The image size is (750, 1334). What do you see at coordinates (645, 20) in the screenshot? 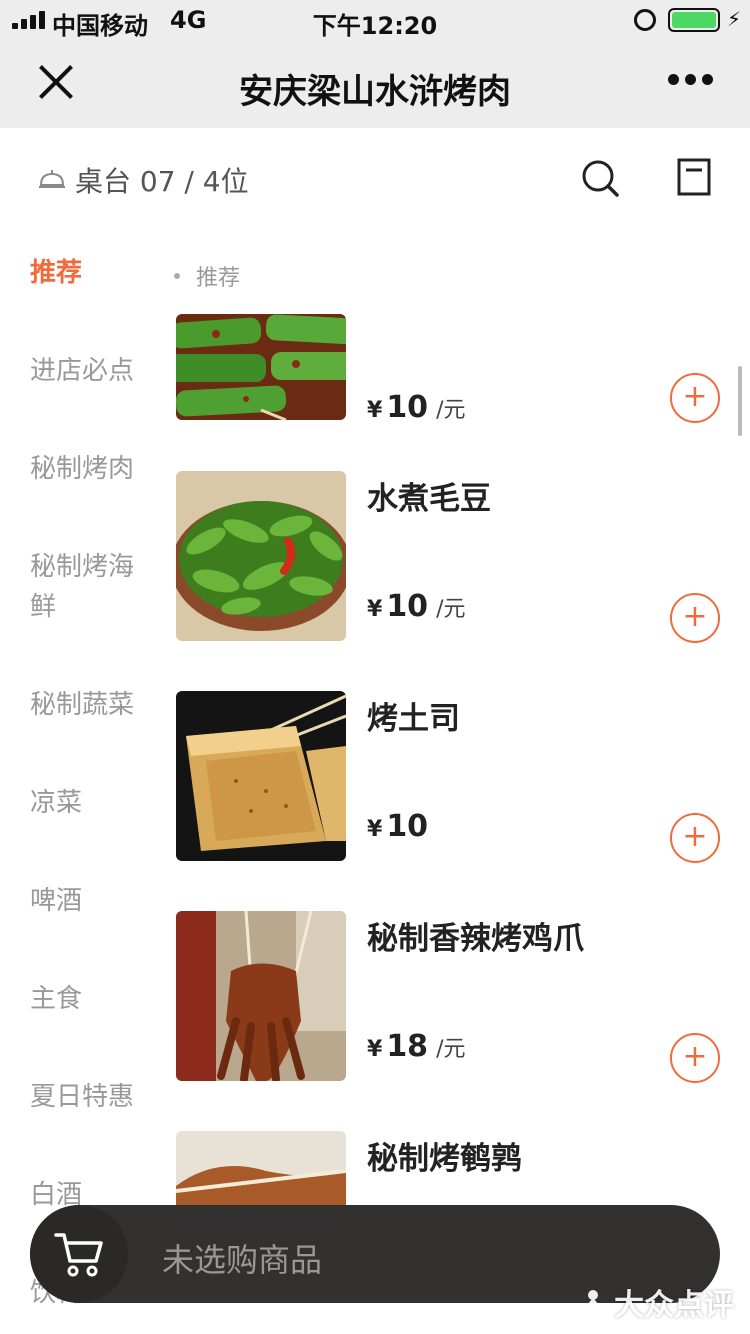
I see `rotation-lock-icon` at bounding box center [645, 20].